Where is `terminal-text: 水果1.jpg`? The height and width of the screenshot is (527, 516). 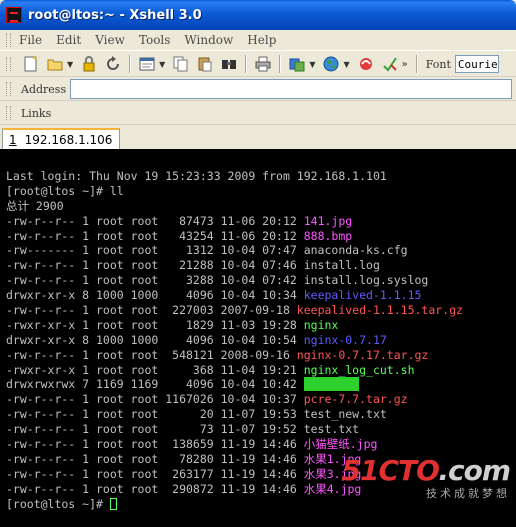 terminal-text: 水果1.jpg is located at coordinates (332, 458).